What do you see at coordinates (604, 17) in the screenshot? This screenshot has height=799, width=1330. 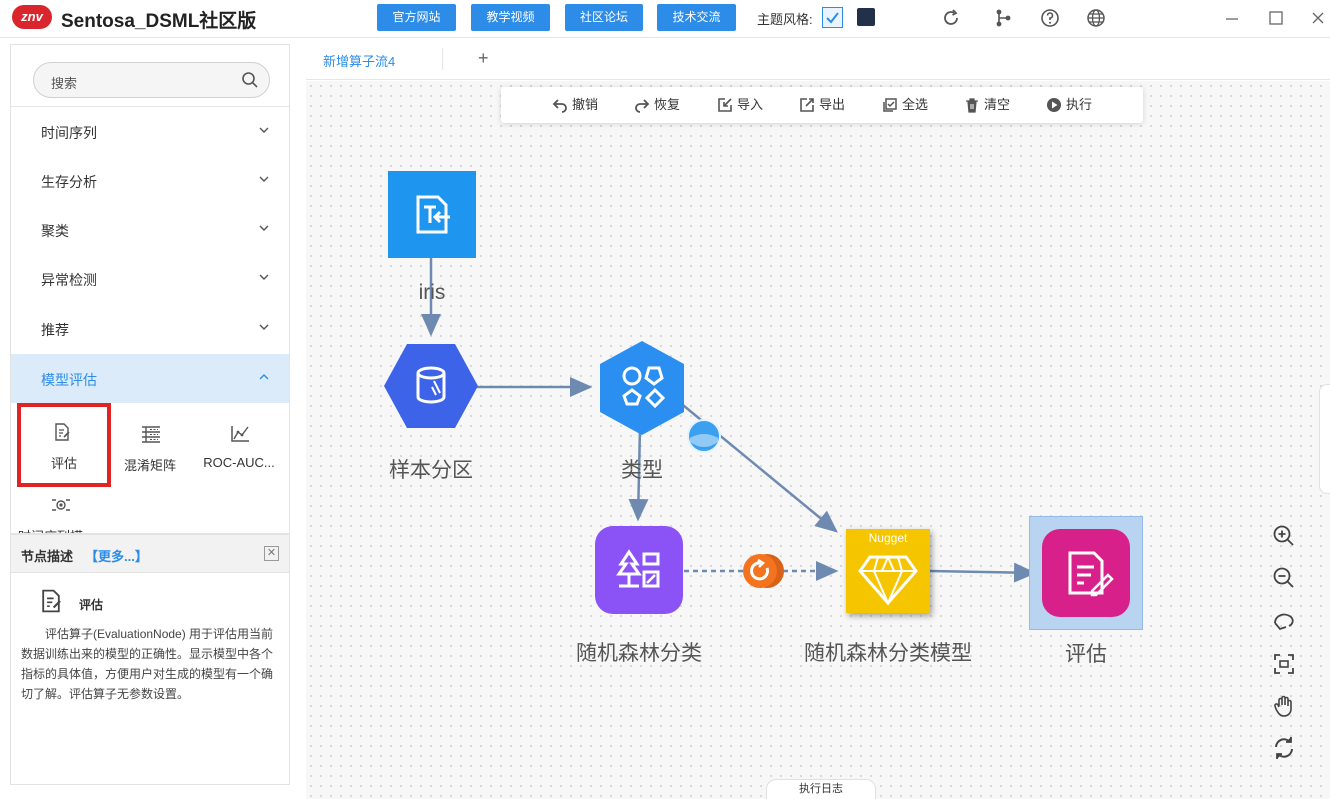 I see `community-forum-button: 社区论坛` at bounding box center [604, 17].